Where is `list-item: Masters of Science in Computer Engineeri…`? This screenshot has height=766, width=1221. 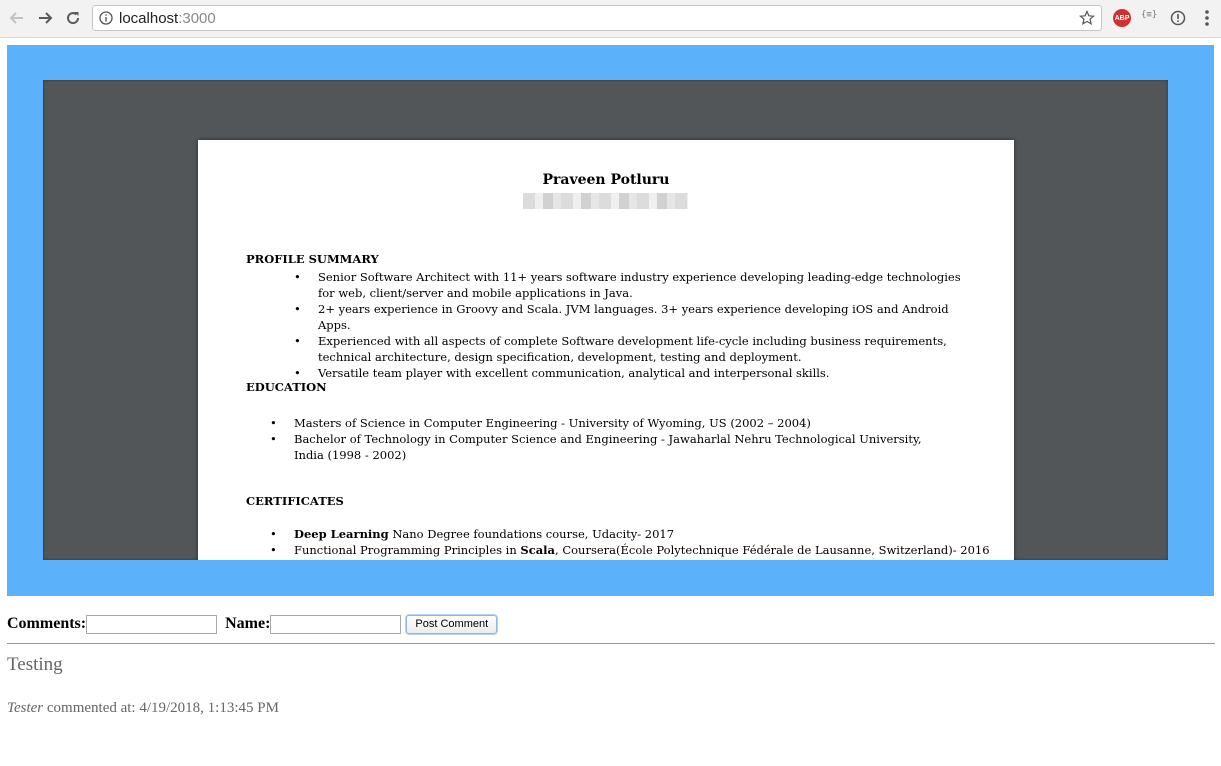
list-item: Masters of Science in Computer Engineeri… is located at coordinates (612, 423).